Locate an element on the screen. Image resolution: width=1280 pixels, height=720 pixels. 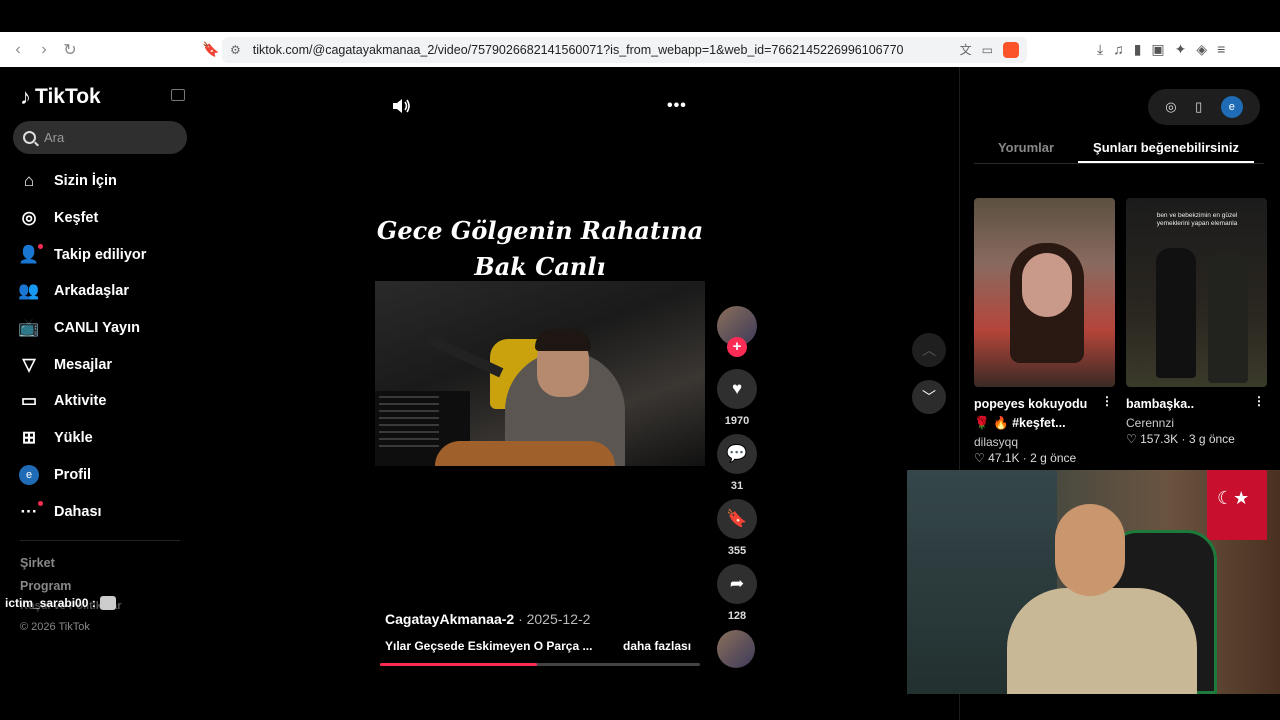
leo-icon: ✦ is located at coordinates (1181, 49).